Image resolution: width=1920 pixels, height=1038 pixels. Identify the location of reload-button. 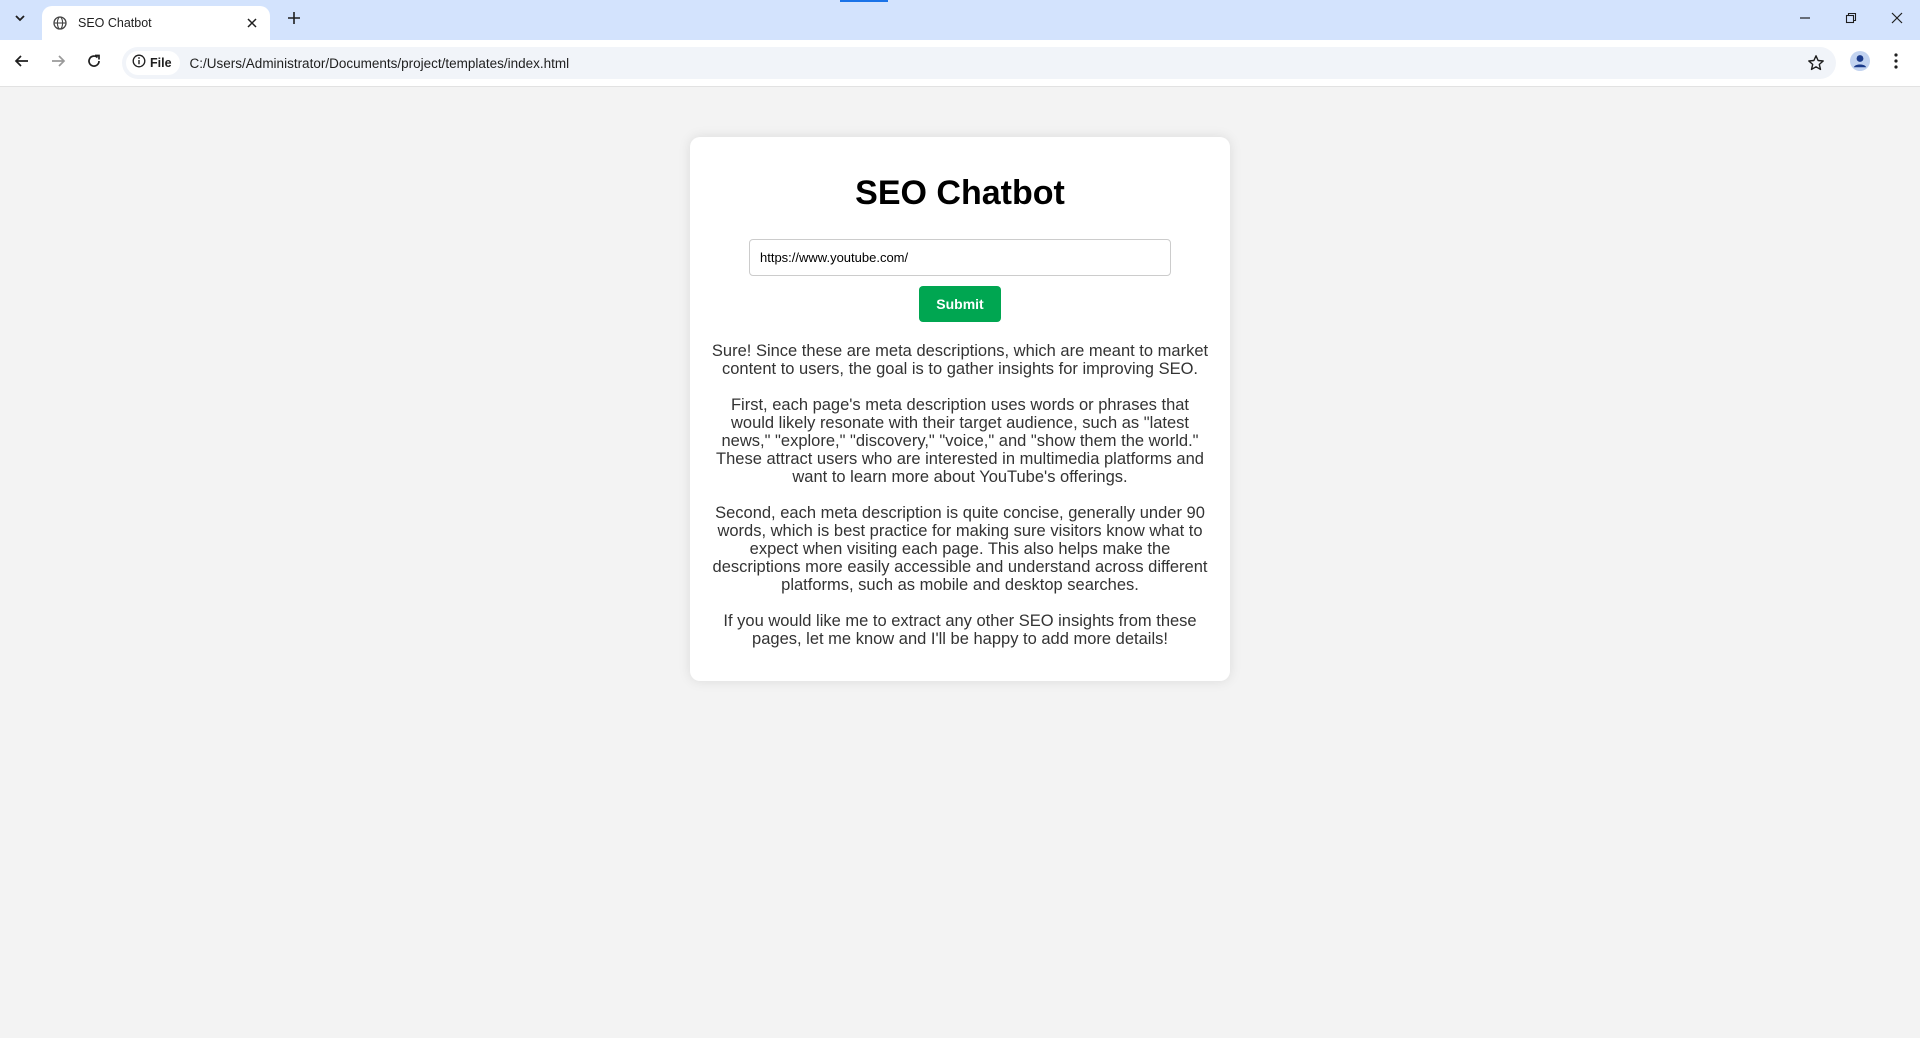
(94, 63).